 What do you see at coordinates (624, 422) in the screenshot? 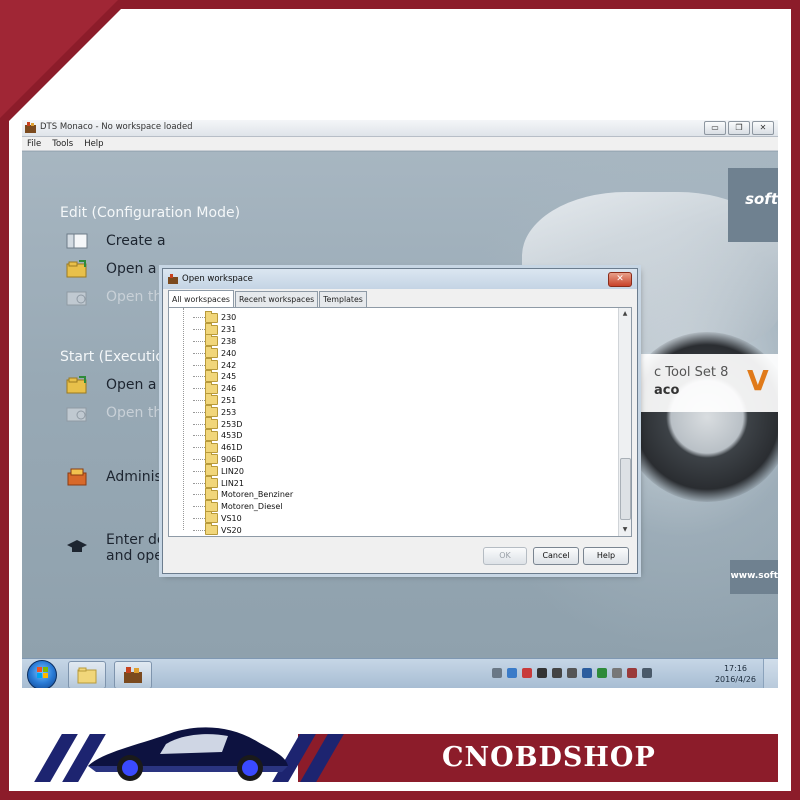
I see `vertical-scrollbar: ▲ ▼` at bounding box center [624, 422].